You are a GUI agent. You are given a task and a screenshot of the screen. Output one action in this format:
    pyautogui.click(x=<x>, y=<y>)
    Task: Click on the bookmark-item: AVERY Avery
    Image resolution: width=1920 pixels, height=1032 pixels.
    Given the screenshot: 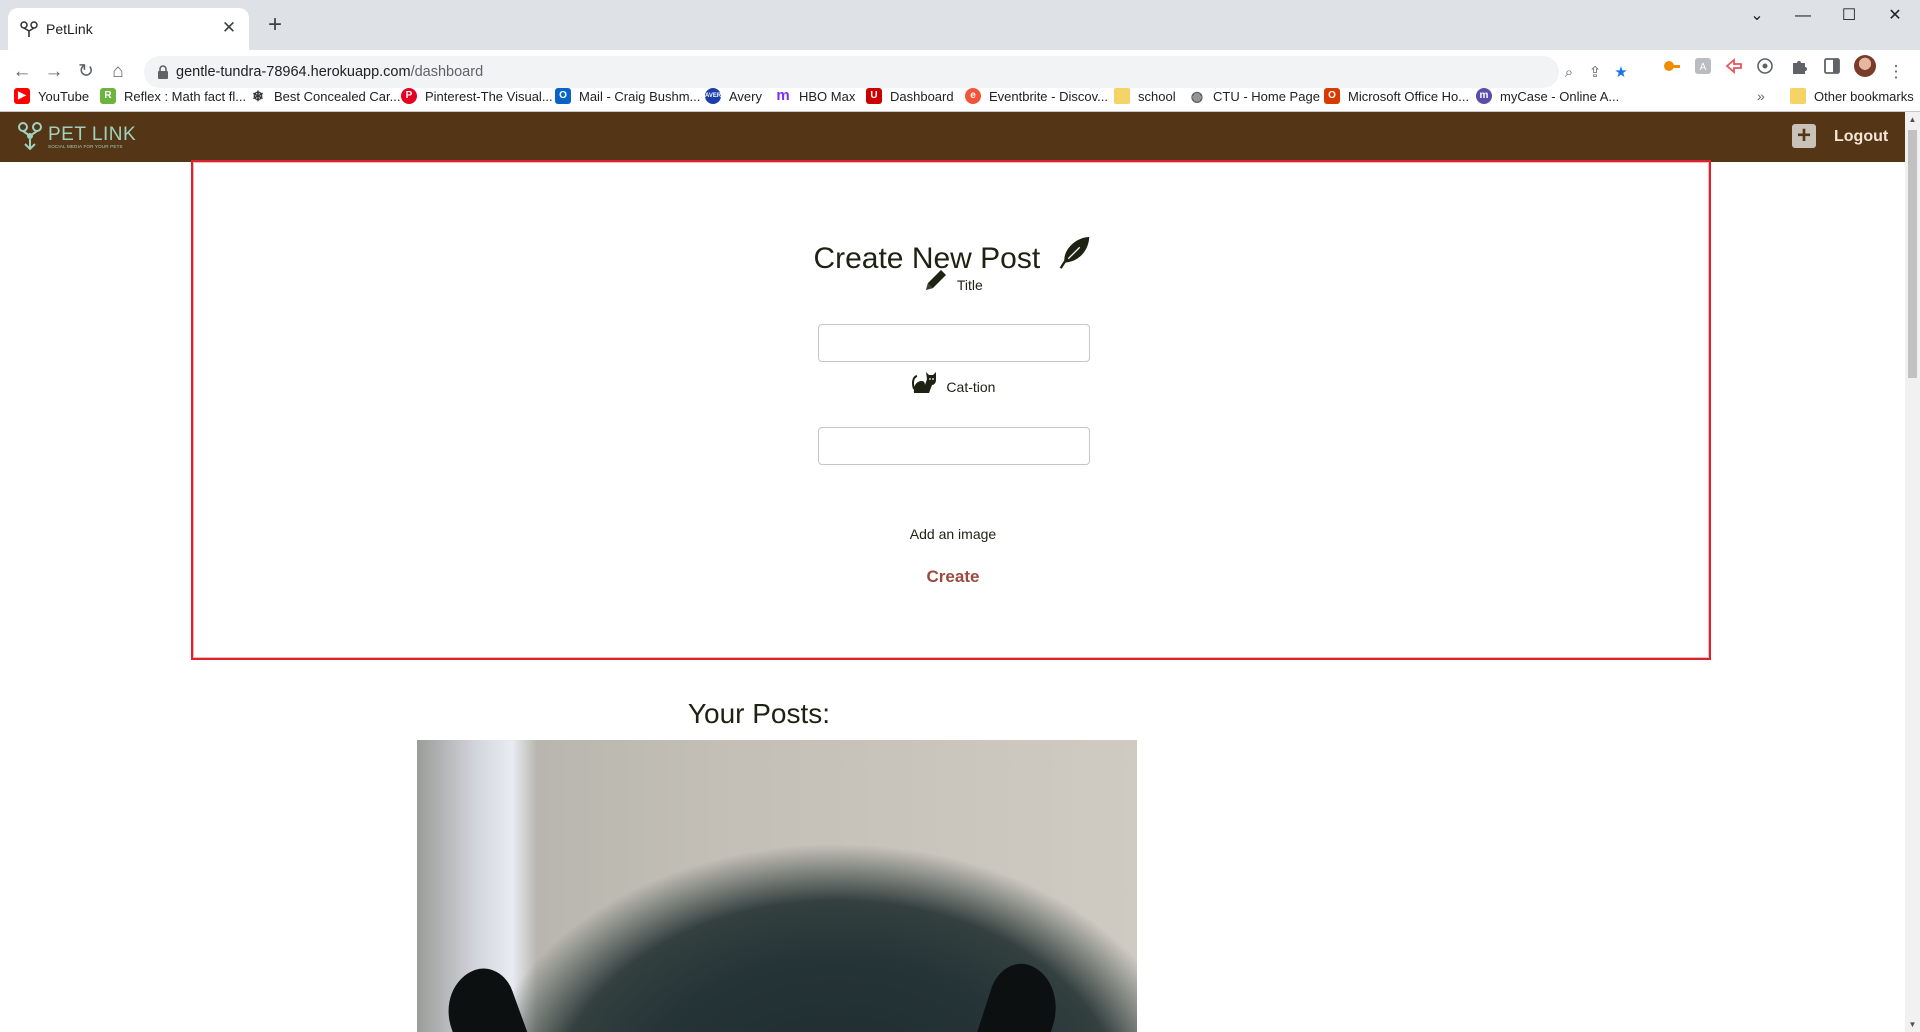 What is the action you would take?
    pyautogui.click(x=733, y=96)
    